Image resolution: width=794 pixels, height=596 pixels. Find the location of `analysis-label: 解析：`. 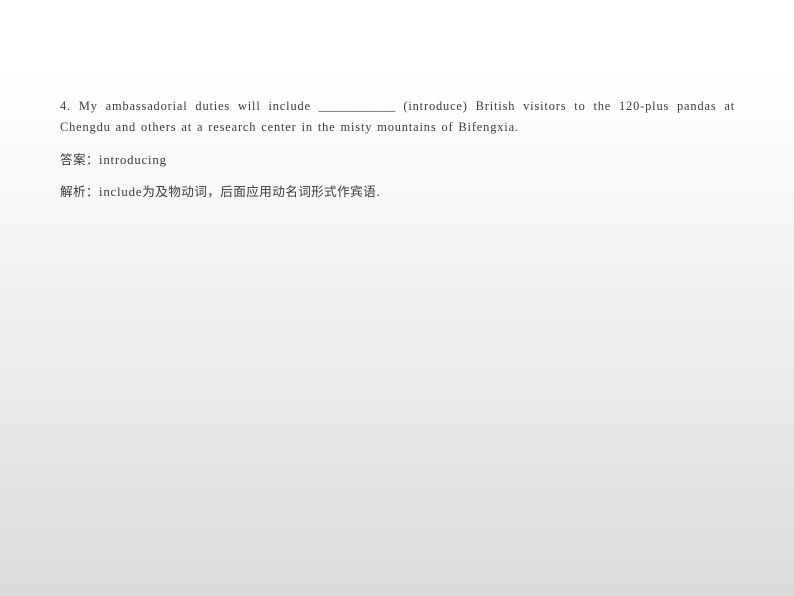

analysis-label: 解析： is located at coordinates (79, 191).